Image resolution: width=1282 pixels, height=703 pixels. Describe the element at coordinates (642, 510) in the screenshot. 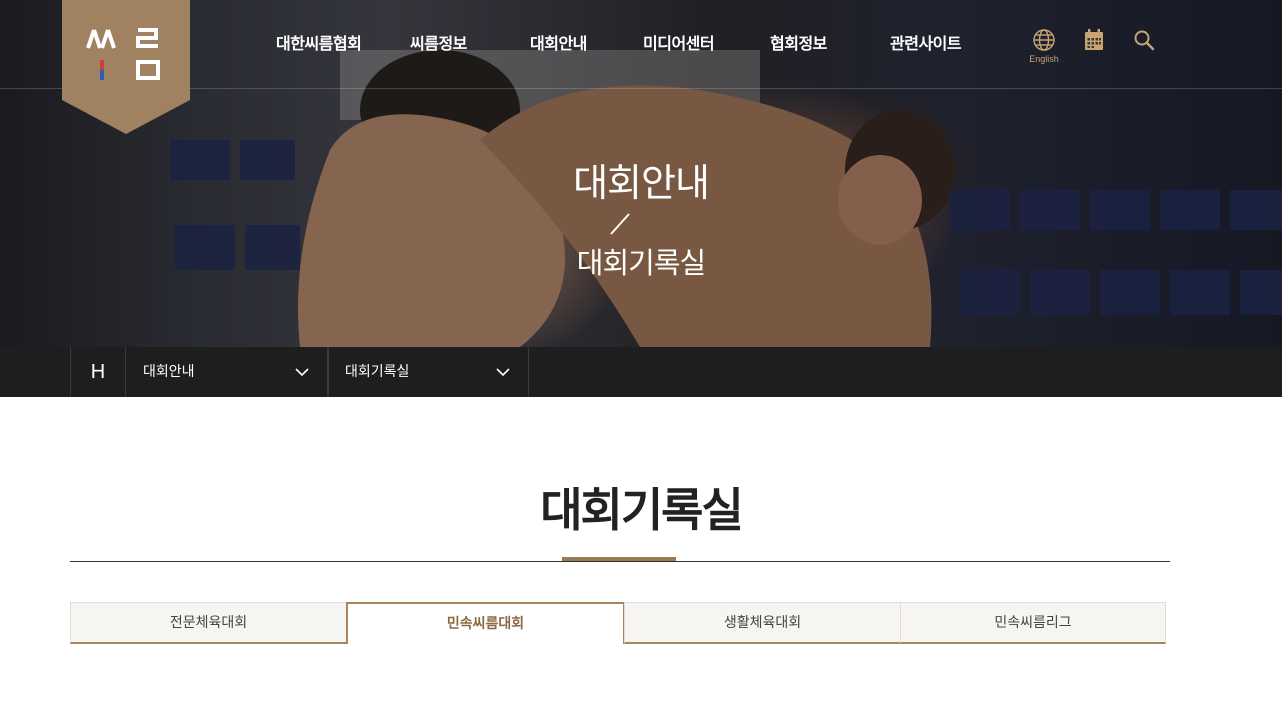

I see `page-title: 대회기록실` at that location.